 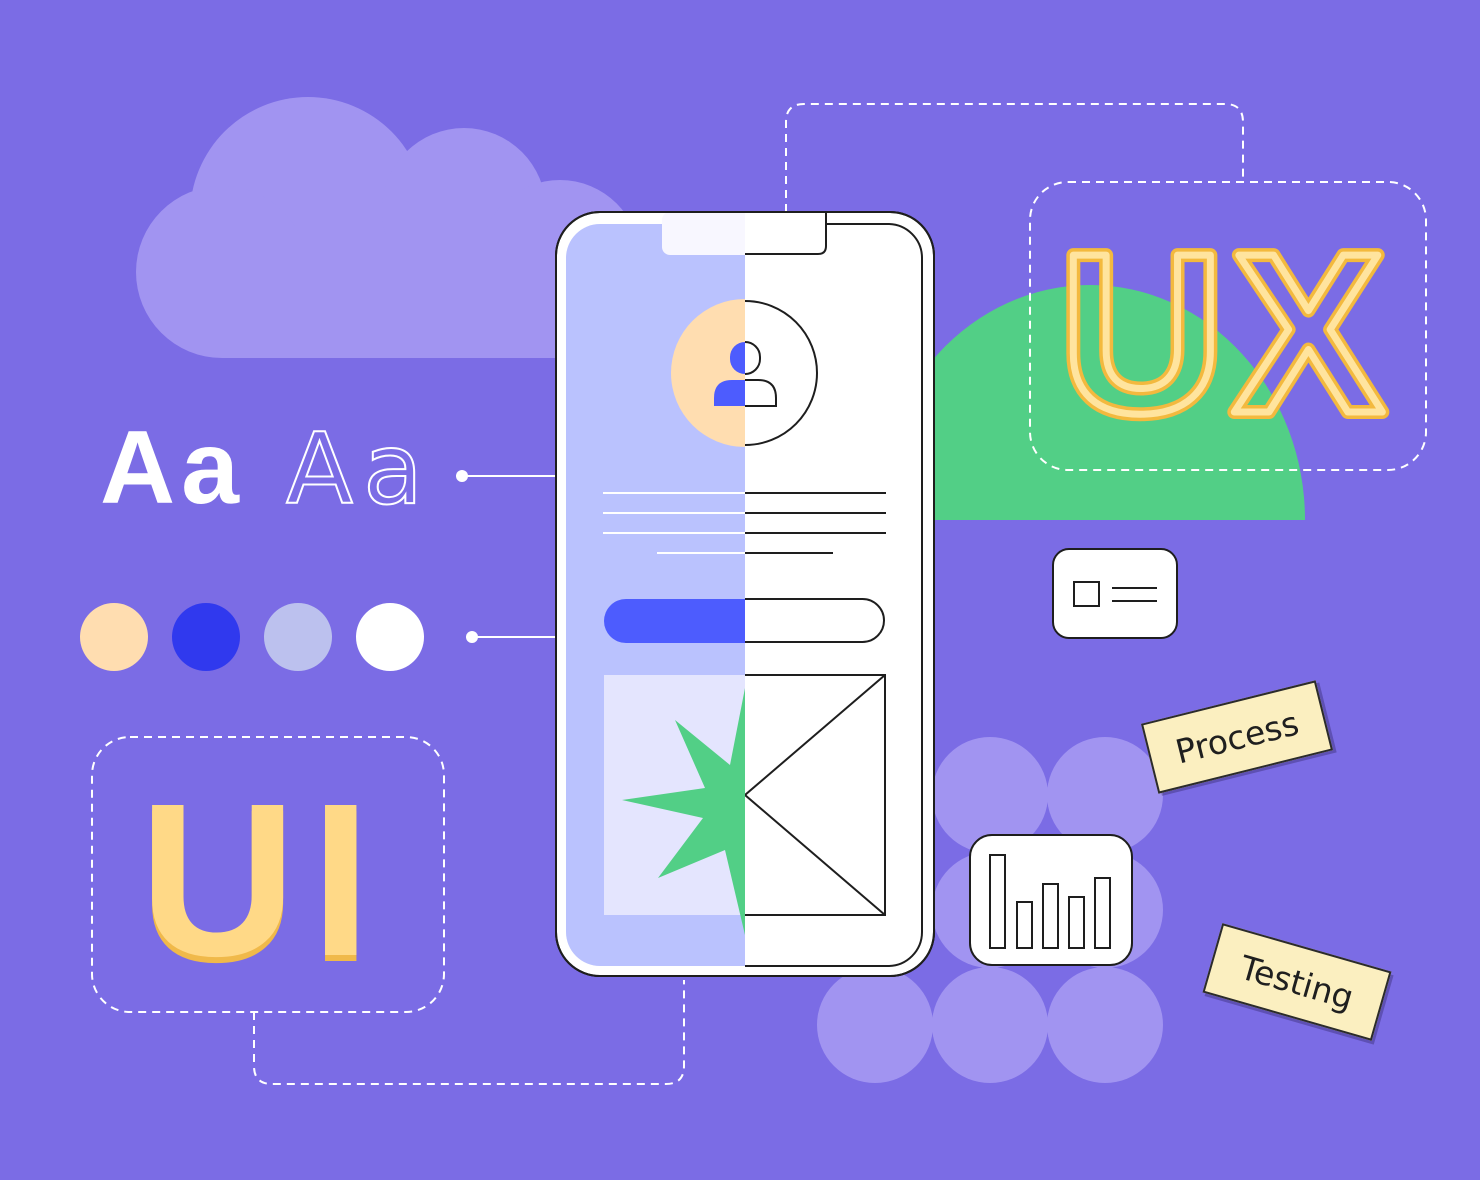 What do you see at coordinates (298, 637) in the screenshot?
I see `color-swatch-lavender` at bounding box center [298, 637].